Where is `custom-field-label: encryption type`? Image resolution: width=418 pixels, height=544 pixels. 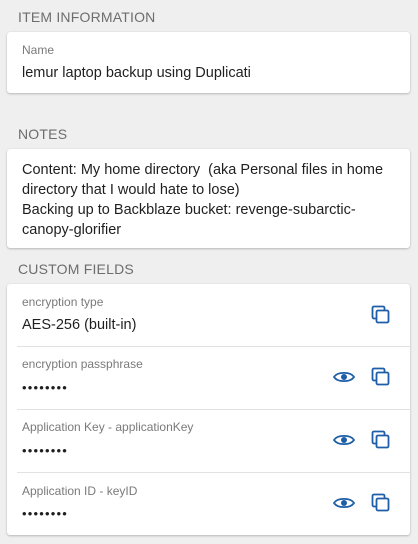
custom-field-label: encryption type is located at coordinates (63, 302).